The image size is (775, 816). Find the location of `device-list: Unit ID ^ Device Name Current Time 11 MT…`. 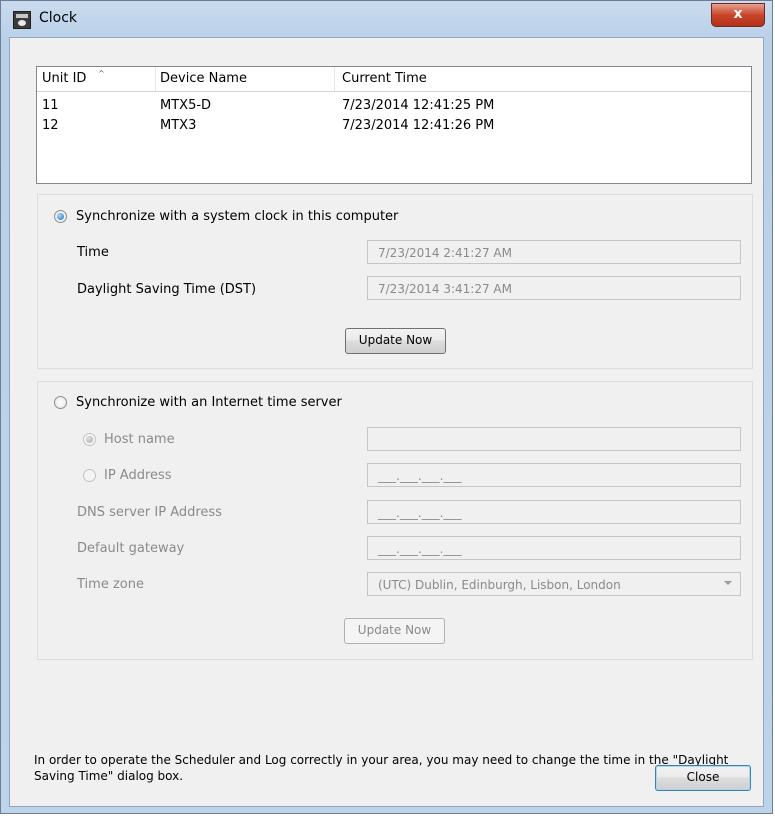

device-list: Unit ID ^ Device Name Current Time 11 MT… is located at coordinates (394, 125).